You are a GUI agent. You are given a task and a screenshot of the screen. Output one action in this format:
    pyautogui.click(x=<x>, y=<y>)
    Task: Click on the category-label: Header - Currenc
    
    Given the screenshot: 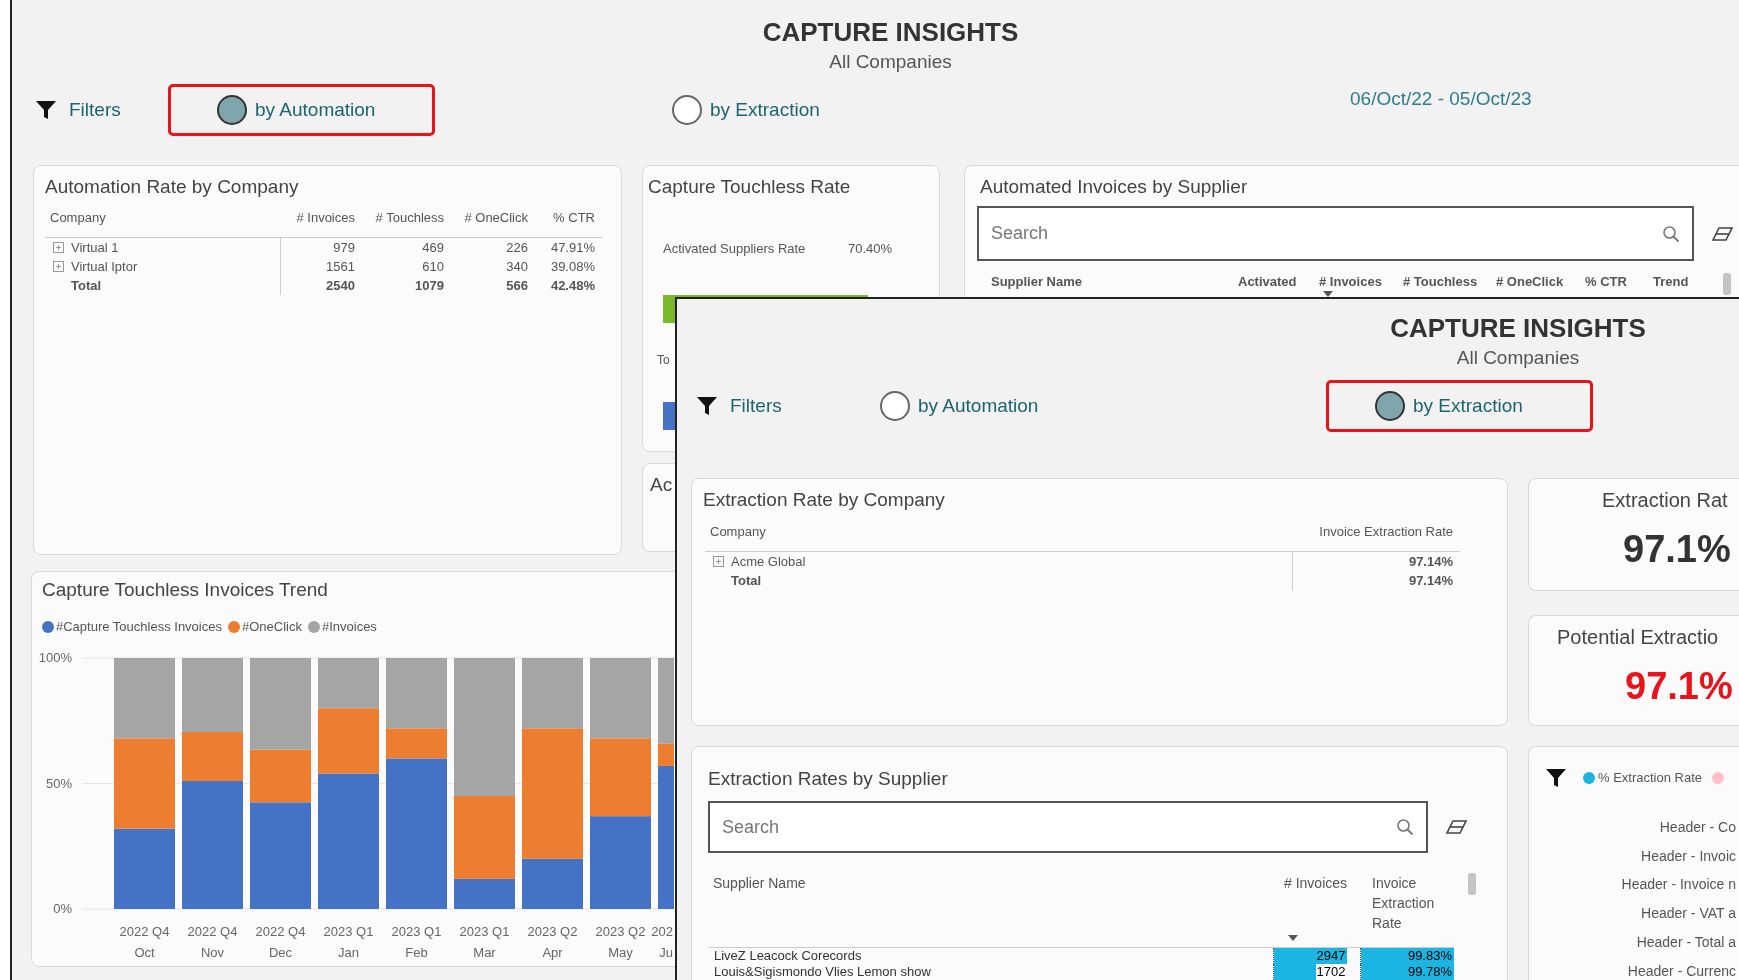 What is the action you would take?
    pyautogui.click(x=1681, y=970)
    